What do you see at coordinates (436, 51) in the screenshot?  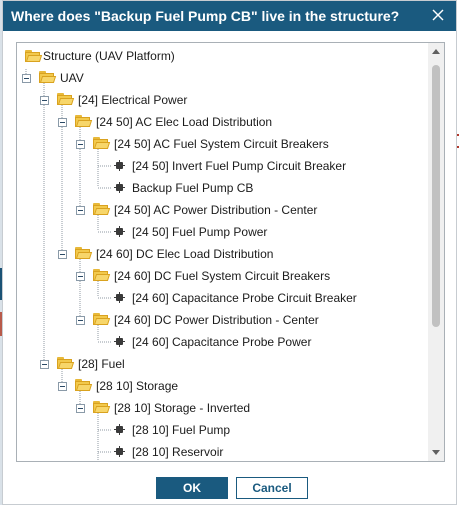 I see `scroll-up-icon` at bounding box center [436, 51].